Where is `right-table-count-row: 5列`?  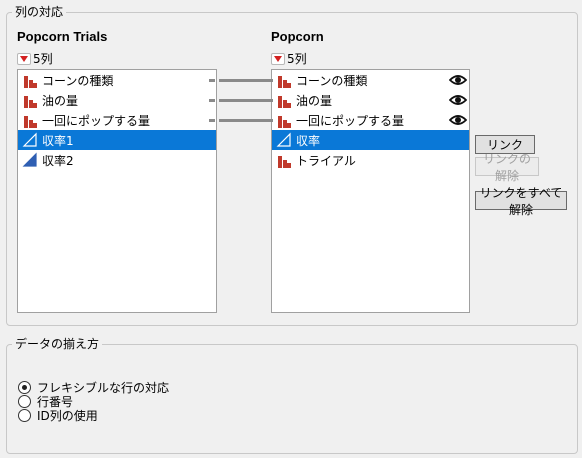 right-table-count-row: 5列 is located at coordinates (289, 58).